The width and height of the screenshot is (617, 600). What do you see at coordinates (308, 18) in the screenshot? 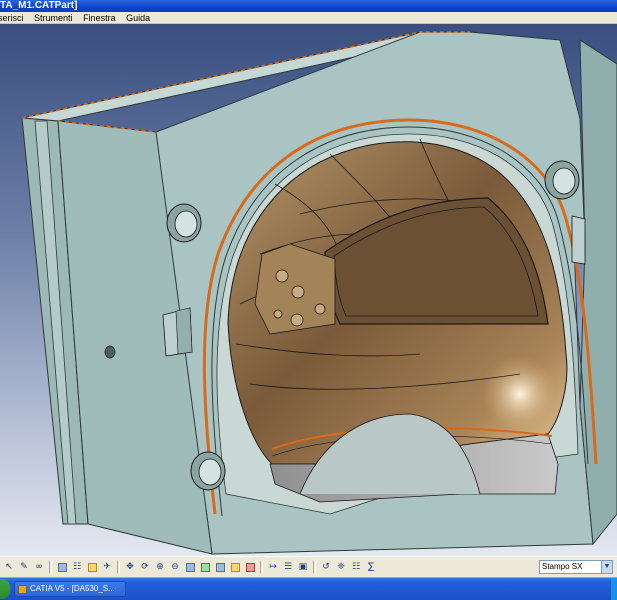
I see `menu-bar: serisci Strumenti Finestra Guida` at bounding box center [308, 18].